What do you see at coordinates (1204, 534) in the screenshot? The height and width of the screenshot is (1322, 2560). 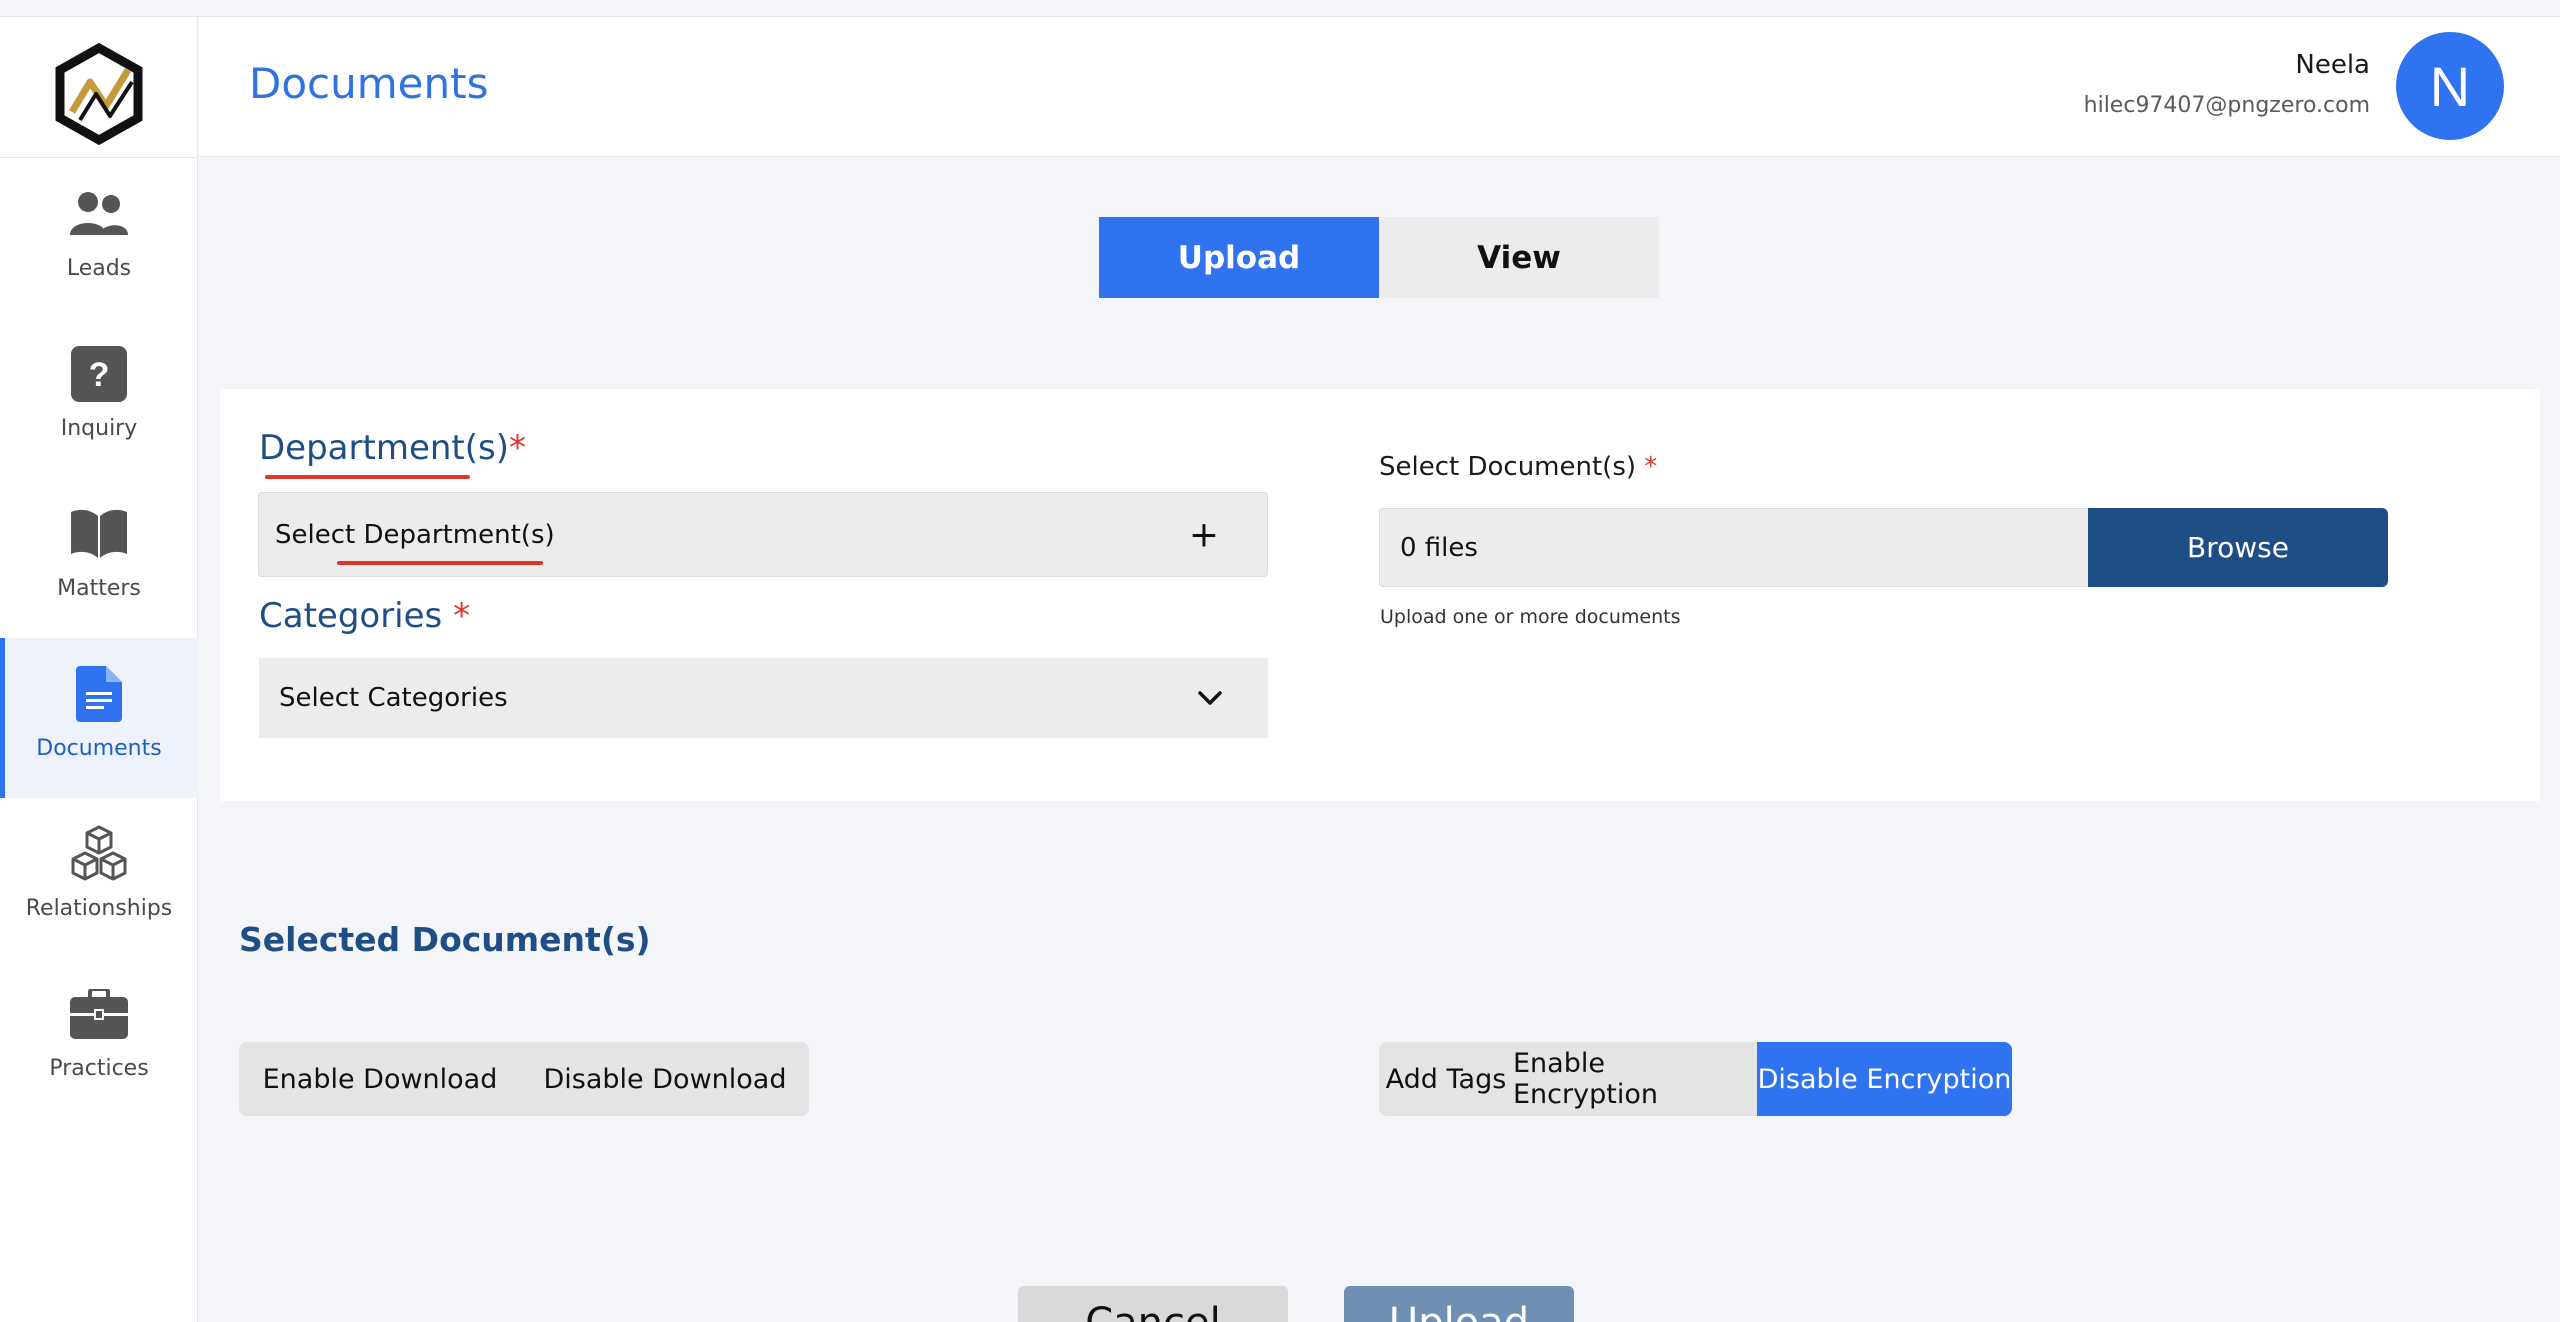 I see `plus-icon: +` at bounding box center [1204, 534].